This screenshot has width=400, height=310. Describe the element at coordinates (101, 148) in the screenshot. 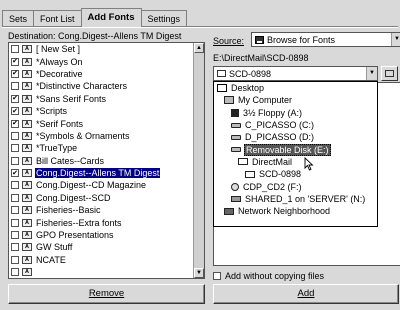

I see `list-item: A *TrueType` at that location.